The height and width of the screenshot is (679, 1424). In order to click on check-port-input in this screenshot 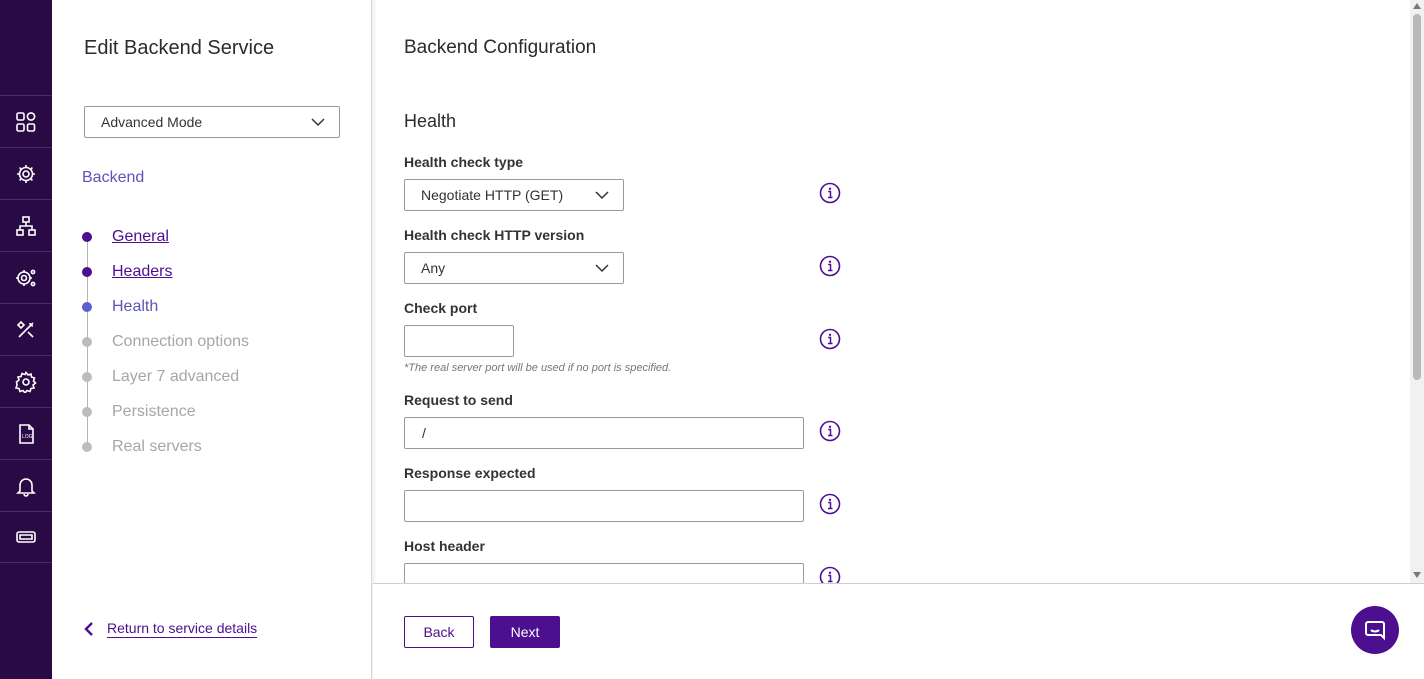, I will do `click(459, 341)`.